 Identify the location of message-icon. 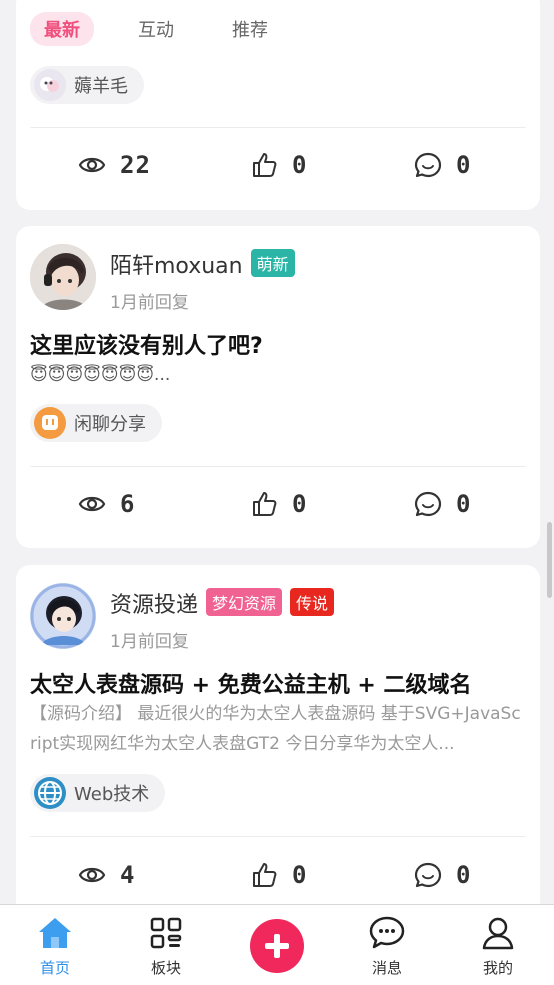
(387, 932).